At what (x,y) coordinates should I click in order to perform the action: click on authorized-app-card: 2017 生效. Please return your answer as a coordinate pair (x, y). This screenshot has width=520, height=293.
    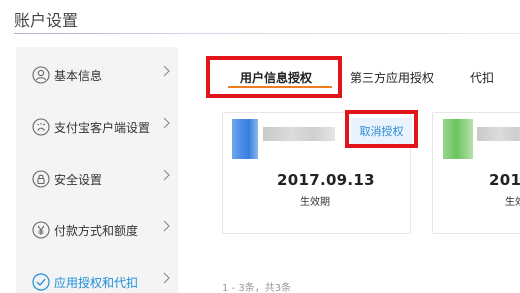
    Looking at the image, I should click on (476, 173).